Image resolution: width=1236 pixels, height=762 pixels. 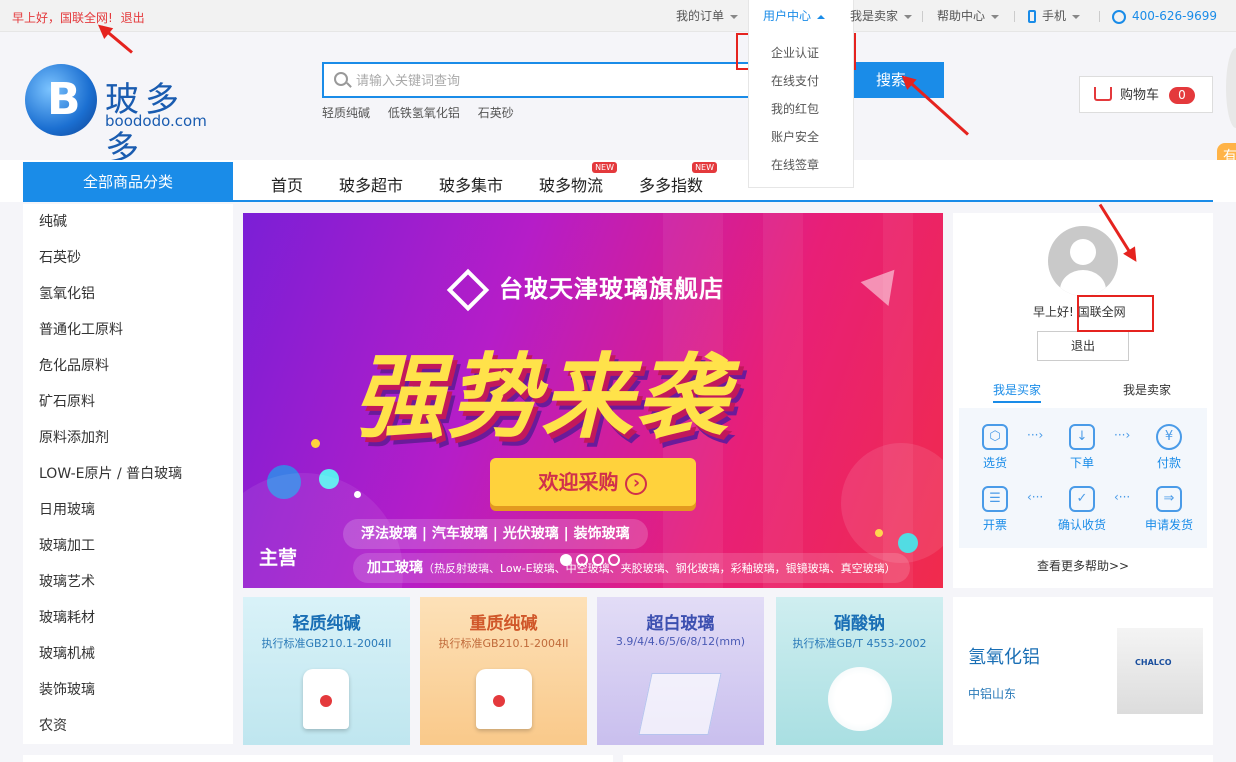 What do you see at coordinates (503, 671) in the screenshot?
I see `product-card-dense-soda: 重质纯碱 执行标准GB210.1-2004II` at bounding box center [503, 671].